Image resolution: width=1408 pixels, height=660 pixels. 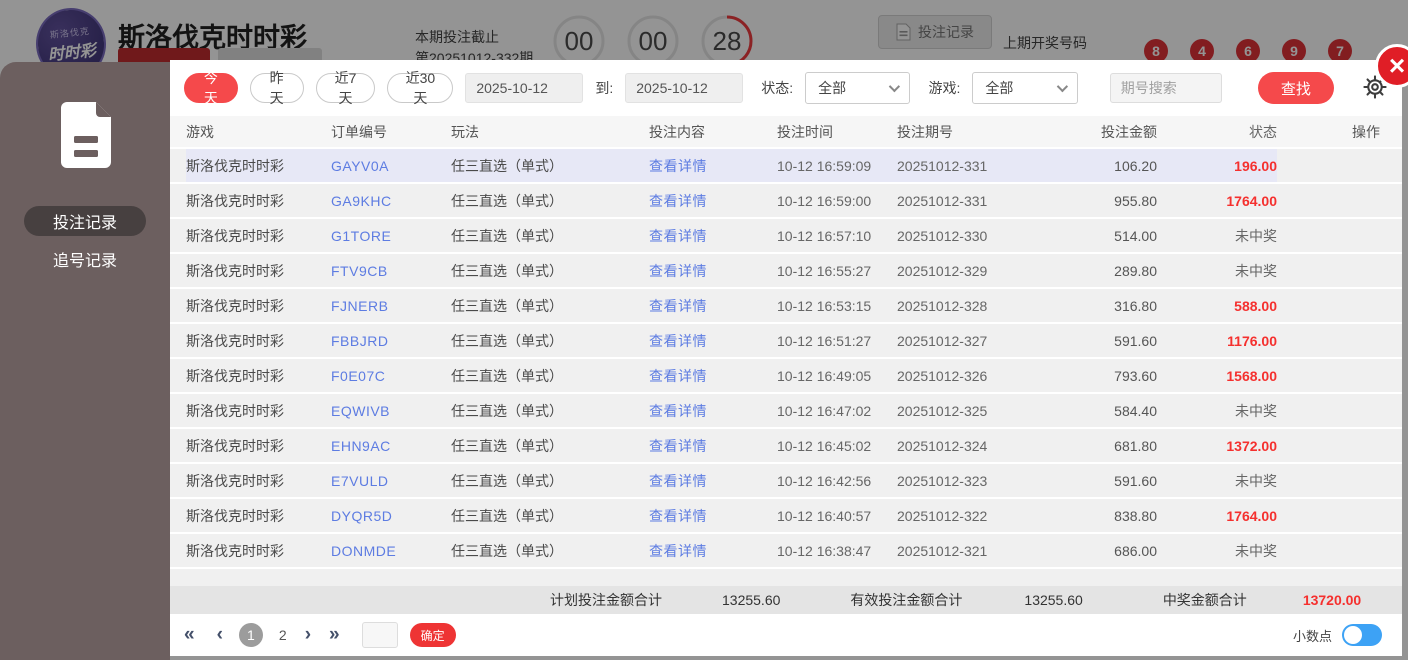 I want to click on order-code-link: FTV9CB, so click(x=359, y=271).